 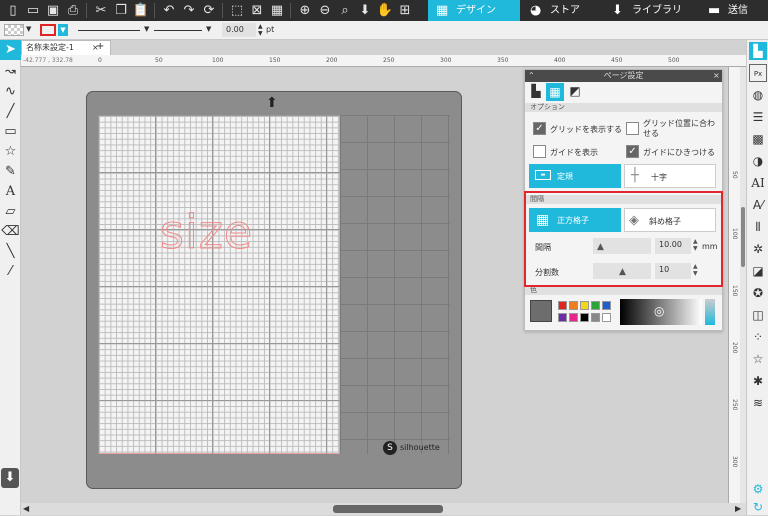 What do you see at coordinates (758, 337) in the screenshot?
I see `sketch-icon: ⁘` at bounding box center [758, 337].